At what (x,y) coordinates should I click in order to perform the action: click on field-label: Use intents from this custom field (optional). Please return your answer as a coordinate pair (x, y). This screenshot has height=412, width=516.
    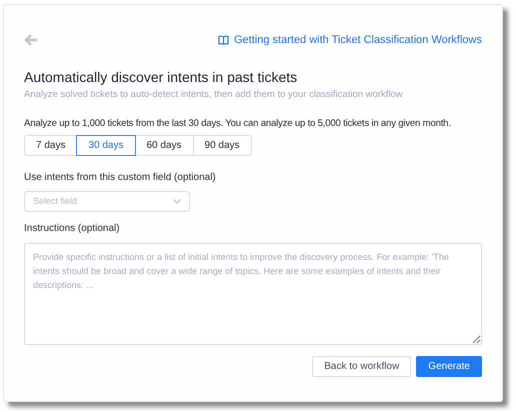
    Looking at the image, I should click on (120, 177).